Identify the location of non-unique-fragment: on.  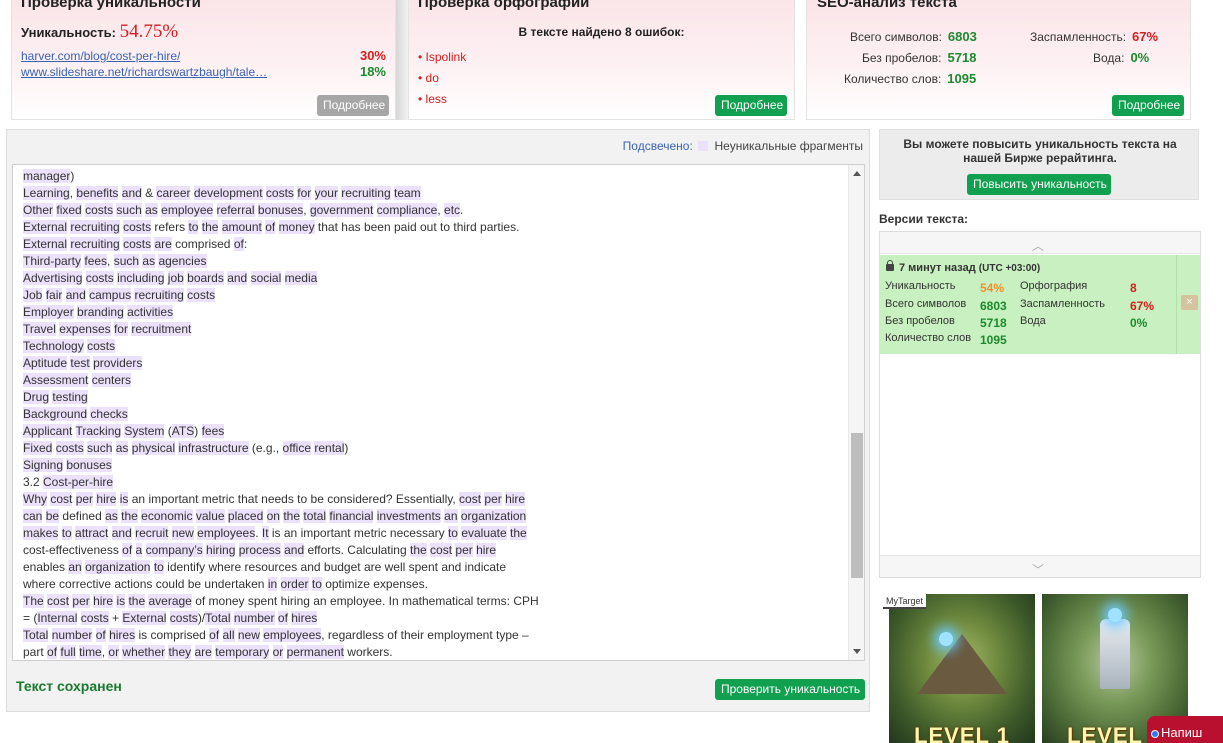
(273, 516).